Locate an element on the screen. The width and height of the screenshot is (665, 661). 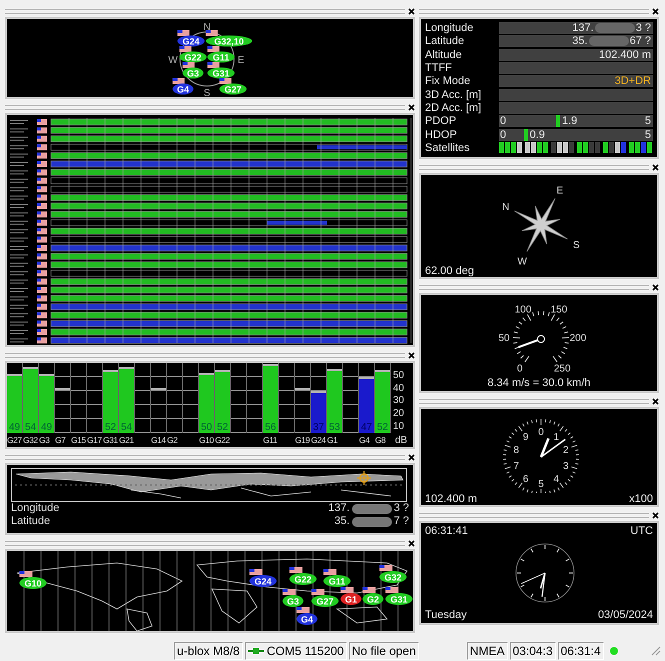
altimeter-scale-label: 9 is located at coordinates (525, 437).